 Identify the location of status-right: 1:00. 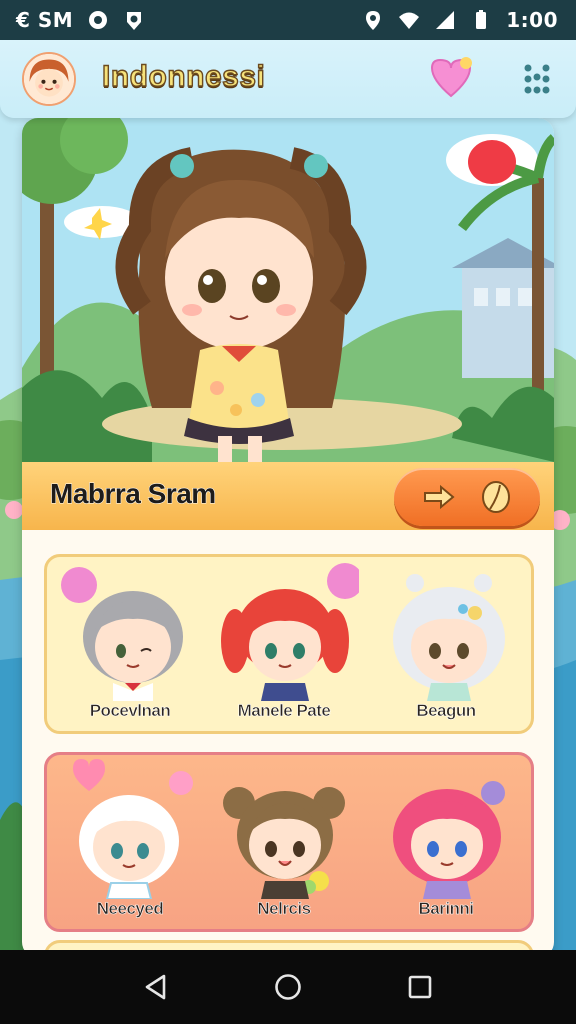
(460, 20).